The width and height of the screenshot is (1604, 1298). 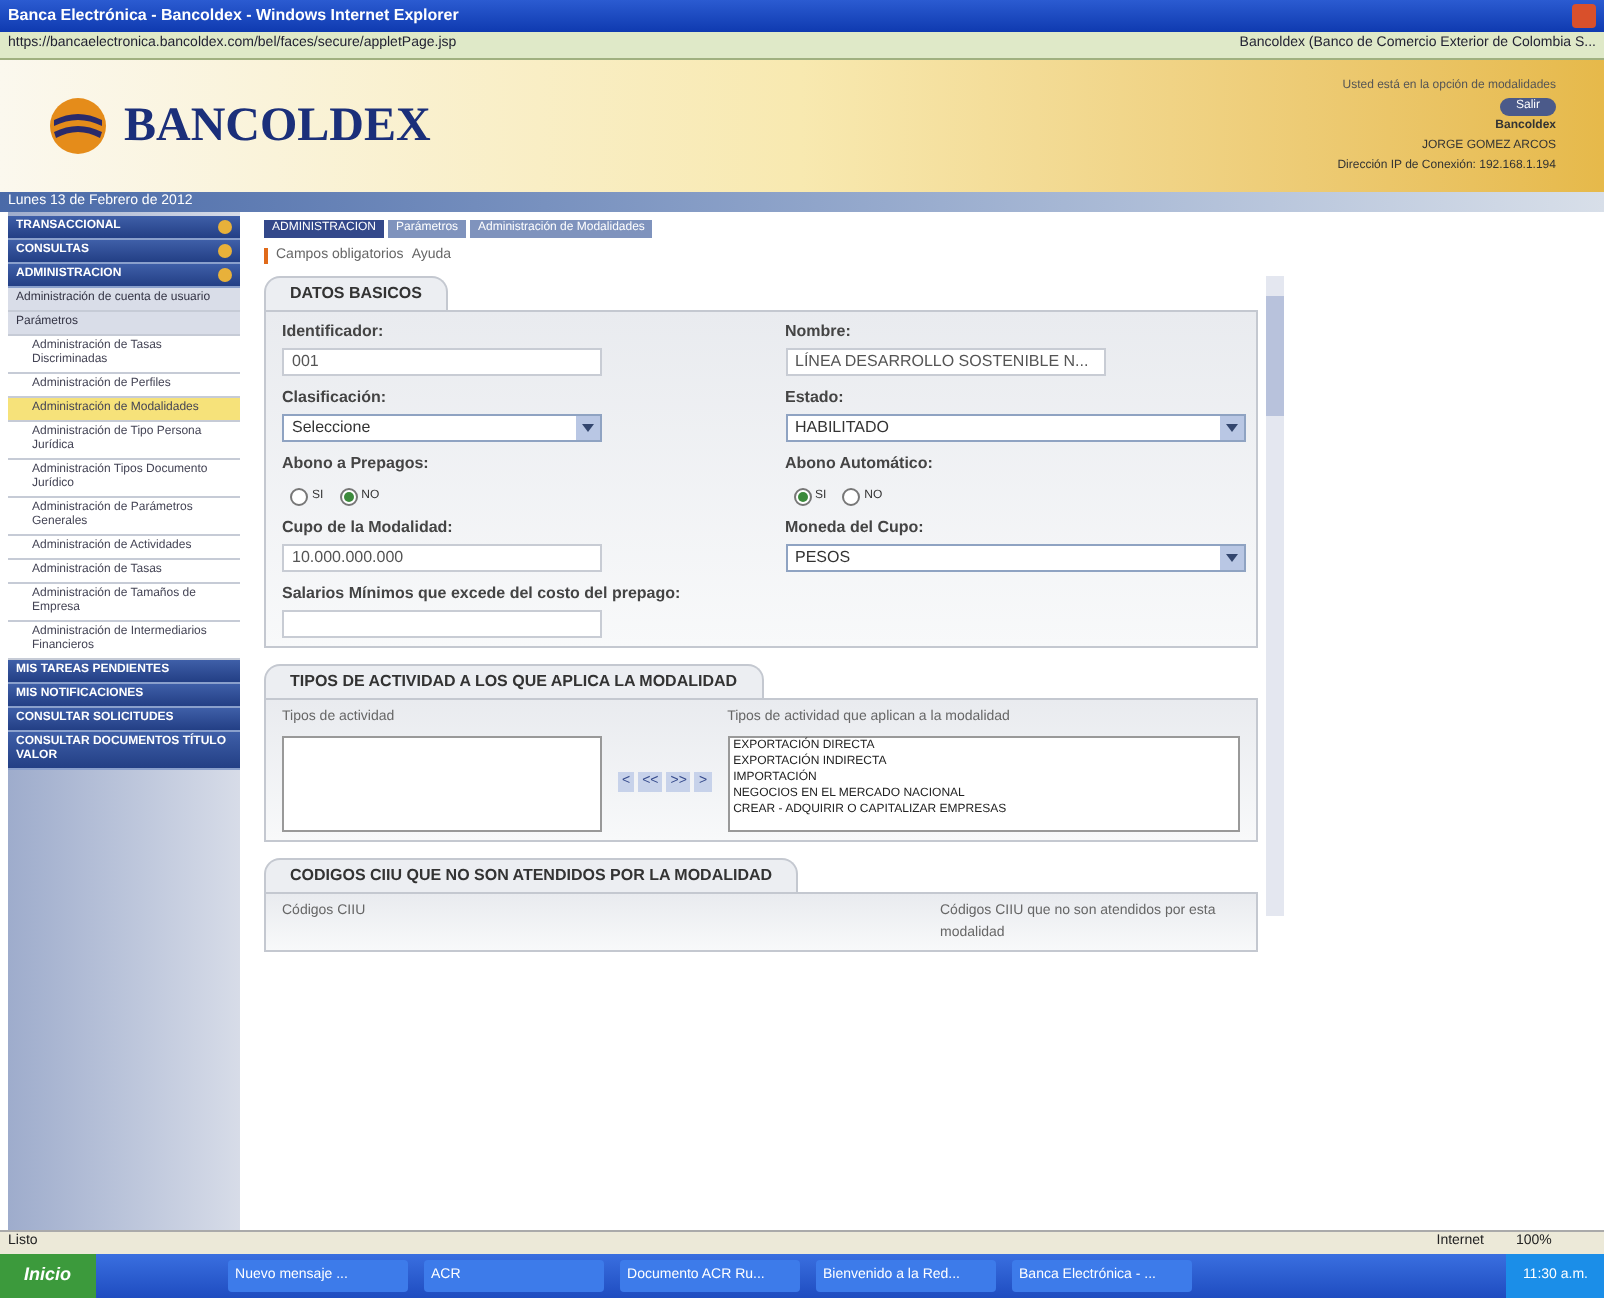 I want to click on field-label: Salarios Mínimos que excede del costo del prepago:, so click(x=482, y=593).